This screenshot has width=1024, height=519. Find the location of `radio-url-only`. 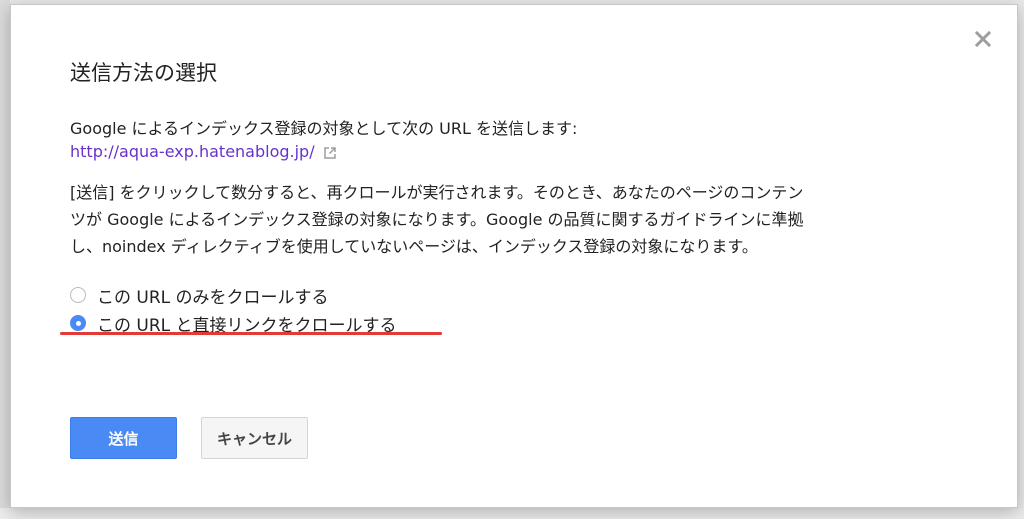

radio-url-only is located at coordinates (78, 295).